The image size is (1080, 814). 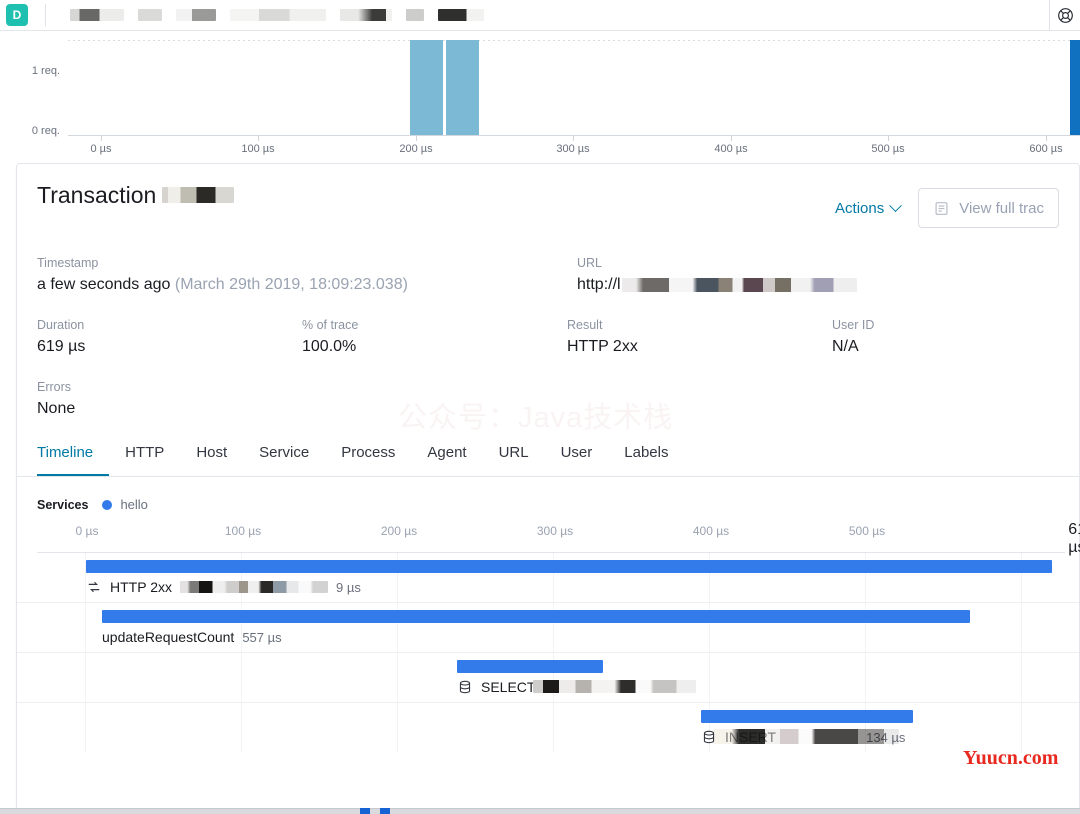 What do you see at coordinates (211, 453) in the screenshot?
I see `tab-host: Host` at bounding box center [211, 453].